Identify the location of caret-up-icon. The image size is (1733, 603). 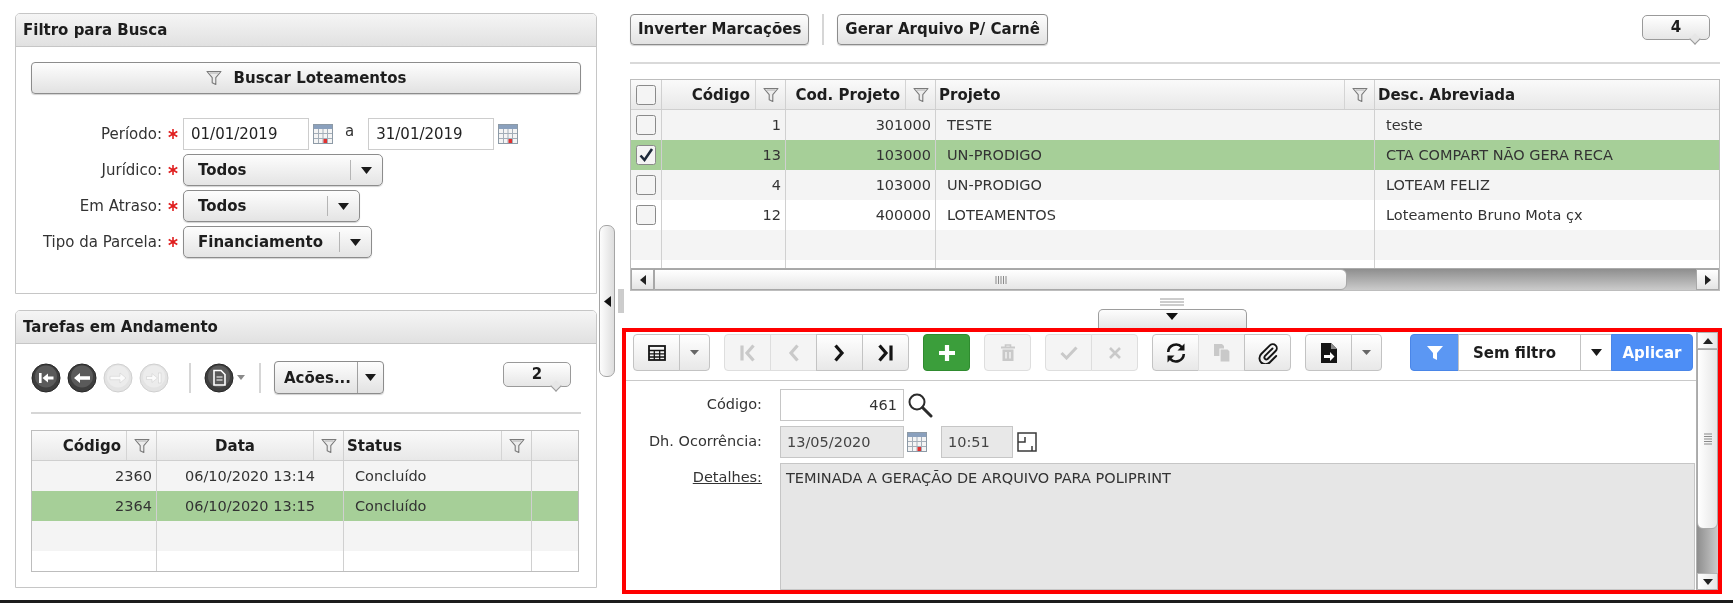
(1707, 340).